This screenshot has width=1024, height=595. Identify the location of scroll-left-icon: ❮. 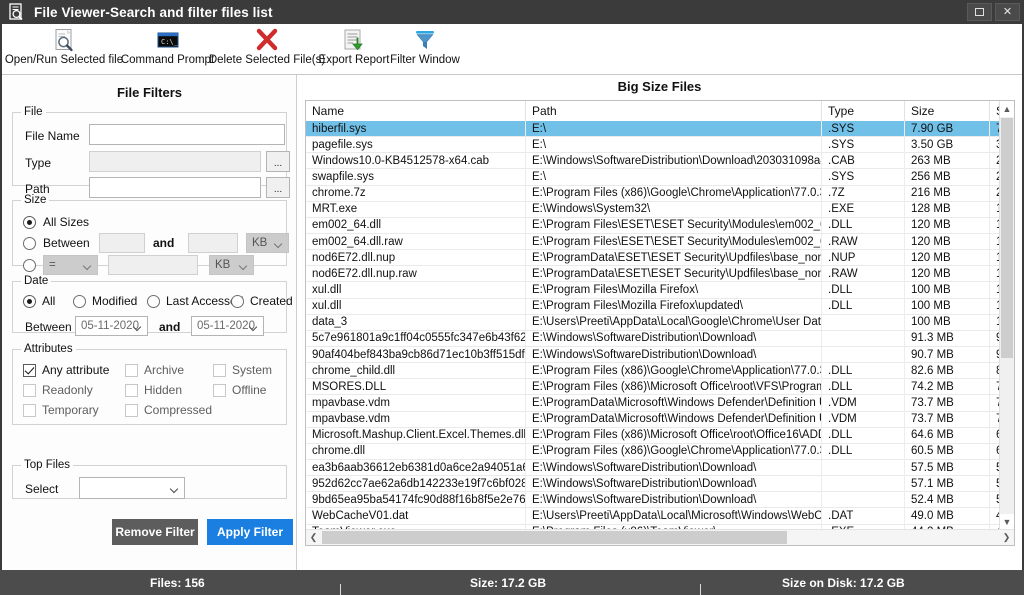
(313, 537).